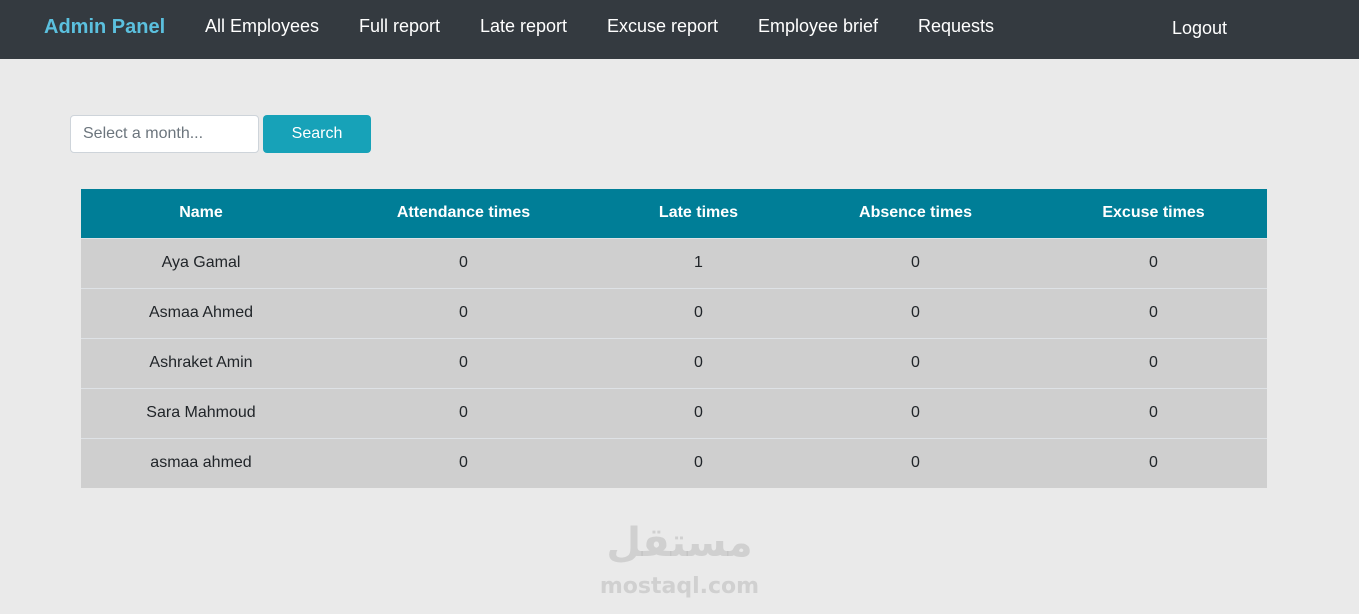 The image size is (1359, 614). Describe the element at coordinates (463, 214) in the screenshot. I see `column-header-attendance: Attendance times` at that location.